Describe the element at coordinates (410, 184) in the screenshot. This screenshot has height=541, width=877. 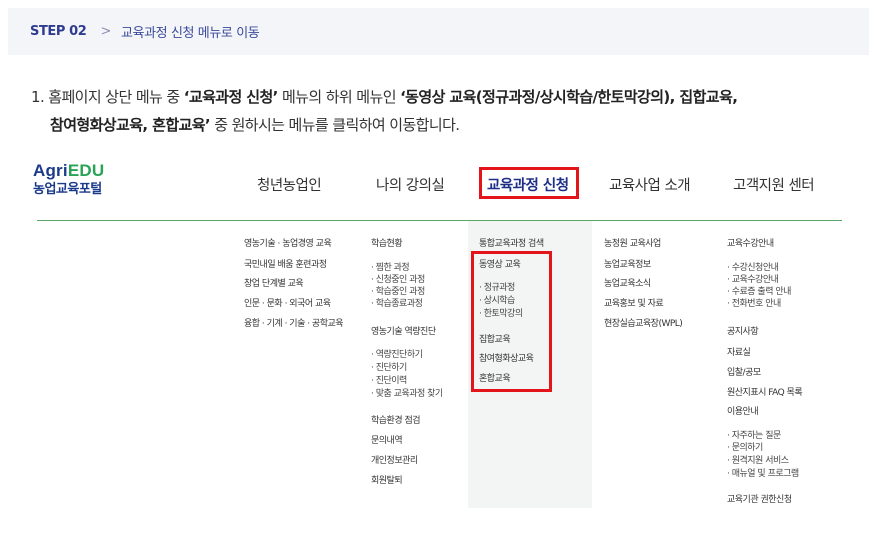
I see `gnb-my-classroom: 나의 강의실` at that location.